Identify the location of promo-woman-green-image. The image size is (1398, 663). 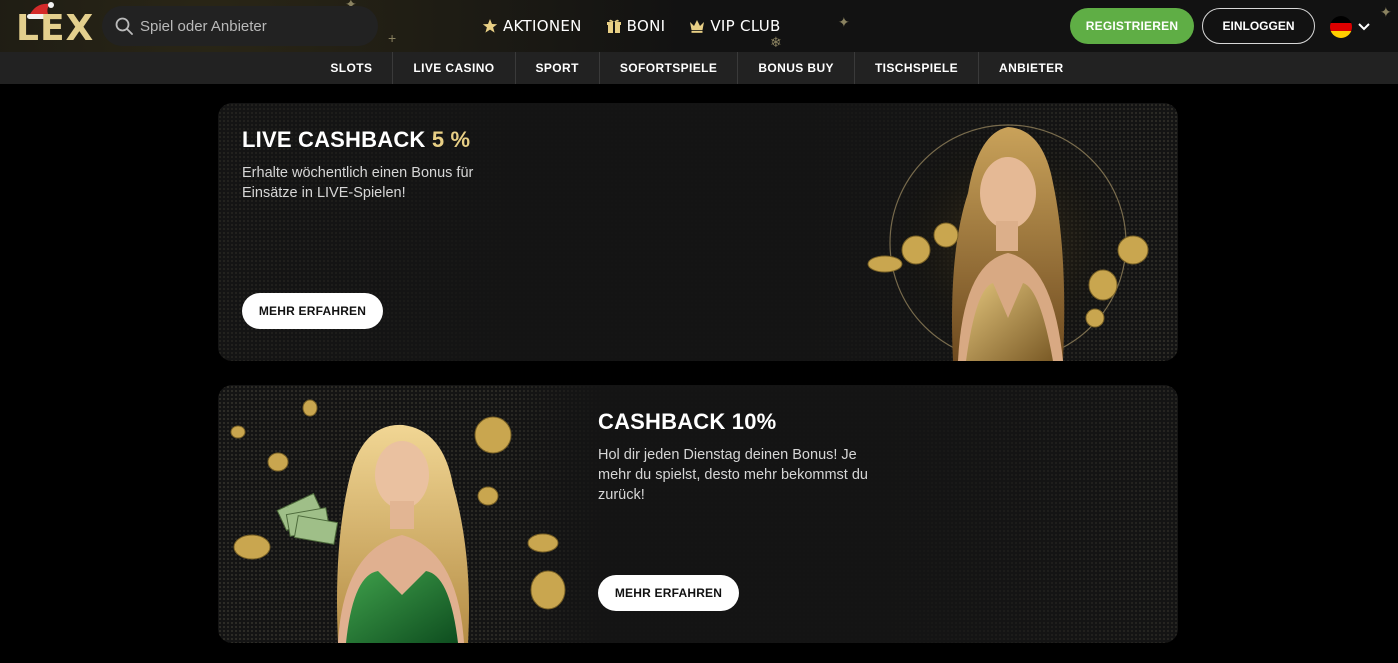
(398, 521).